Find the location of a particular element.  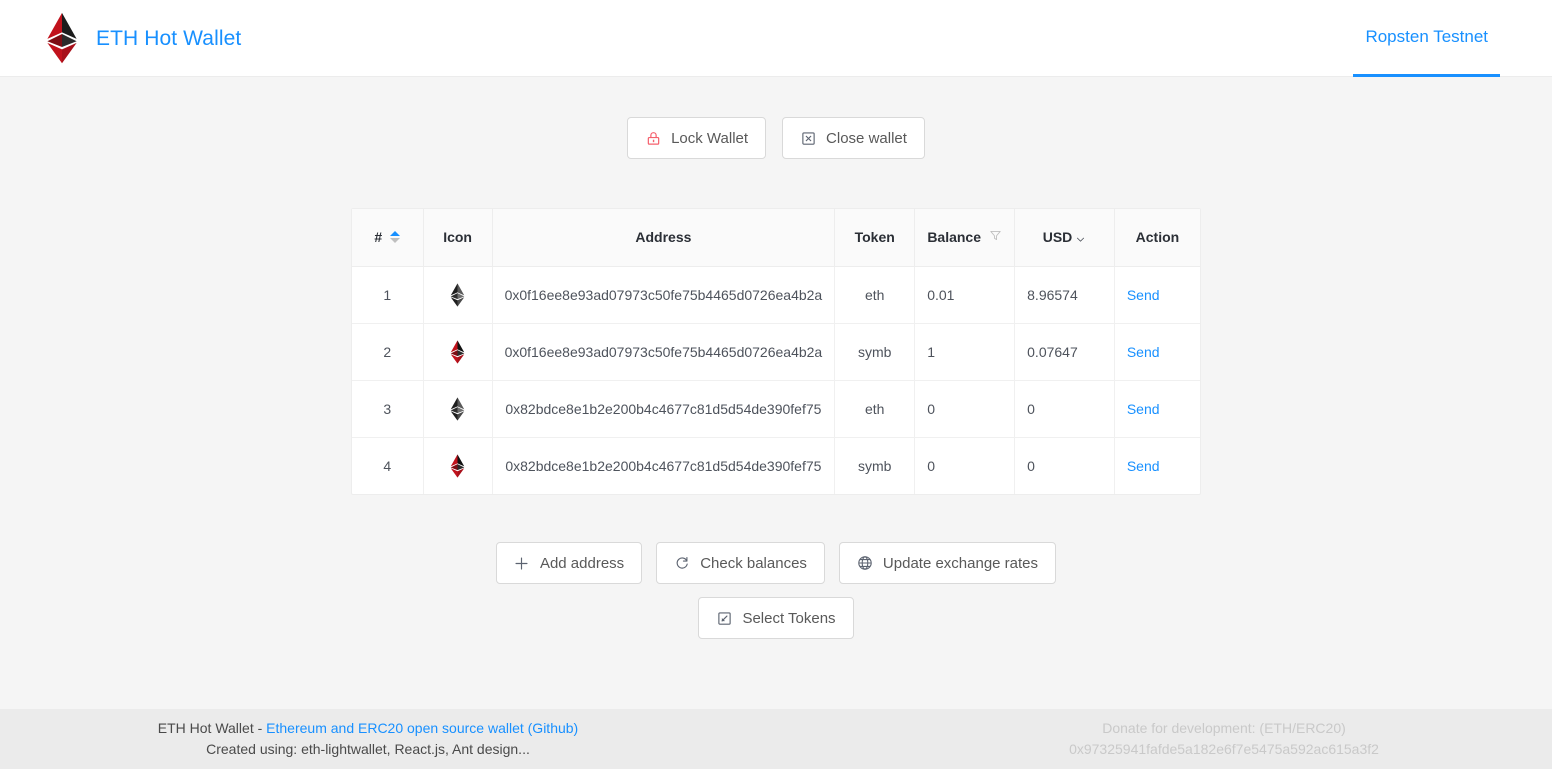

header-nav: Ropsten Testnet is located at coordinates (1426, 38).